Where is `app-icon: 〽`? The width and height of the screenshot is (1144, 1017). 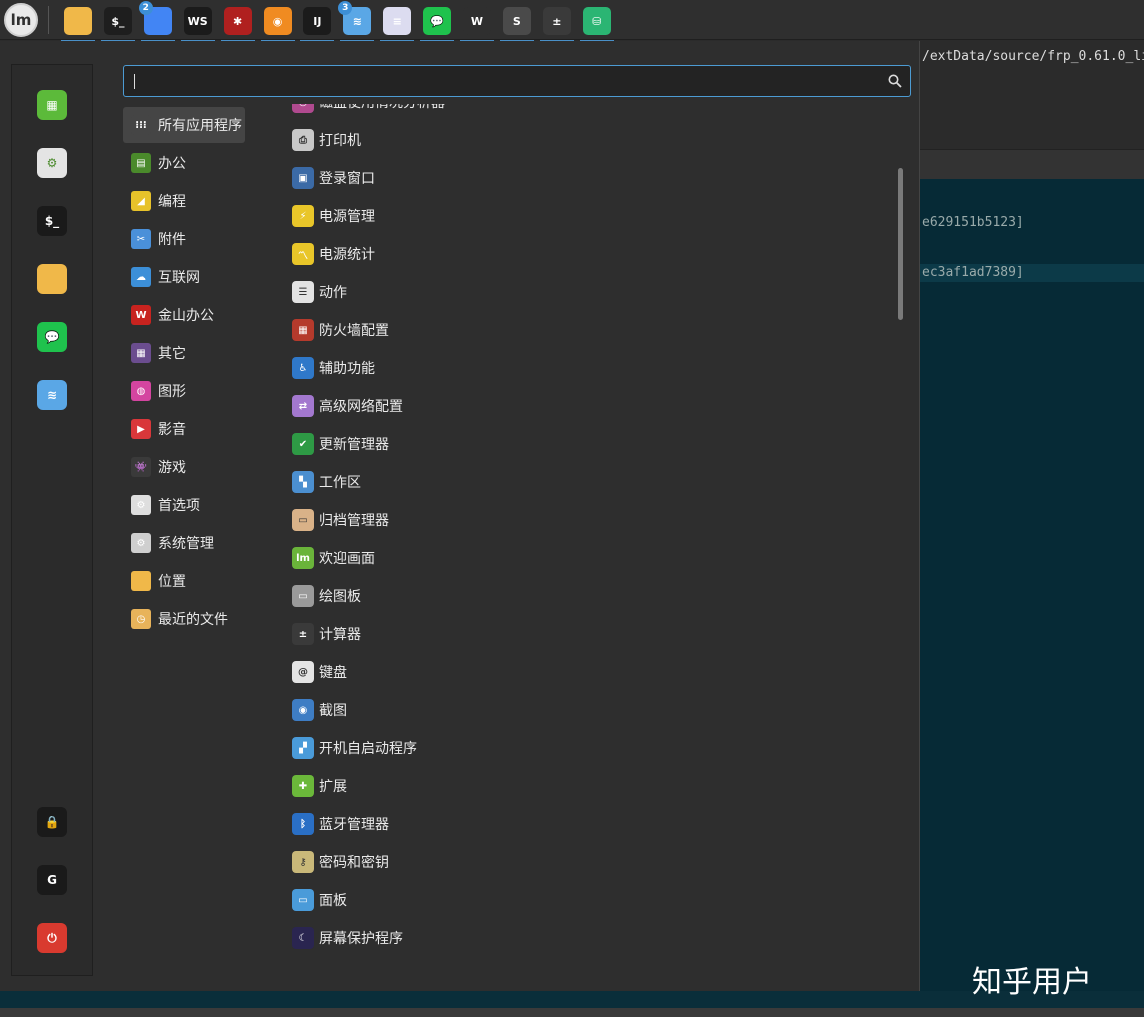
app-icon: 〽 is located at coordinates (303, 254).